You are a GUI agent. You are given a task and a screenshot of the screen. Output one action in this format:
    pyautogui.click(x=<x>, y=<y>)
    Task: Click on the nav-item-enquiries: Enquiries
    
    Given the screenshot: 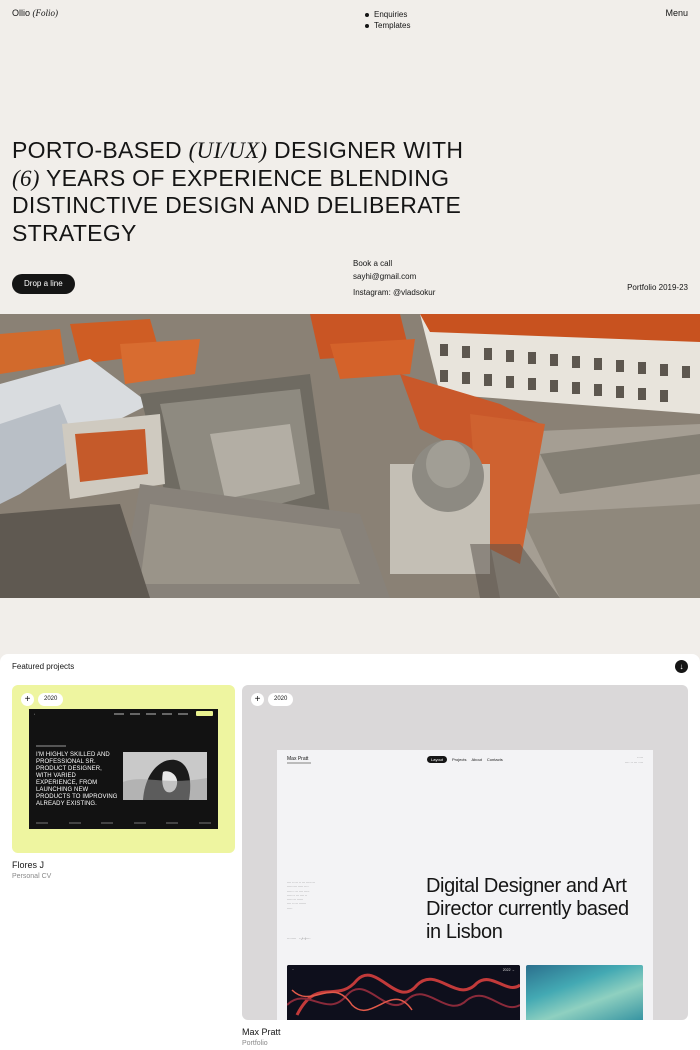 What is the action you would take?
    pyautogui.click(x=387, y=14)
    